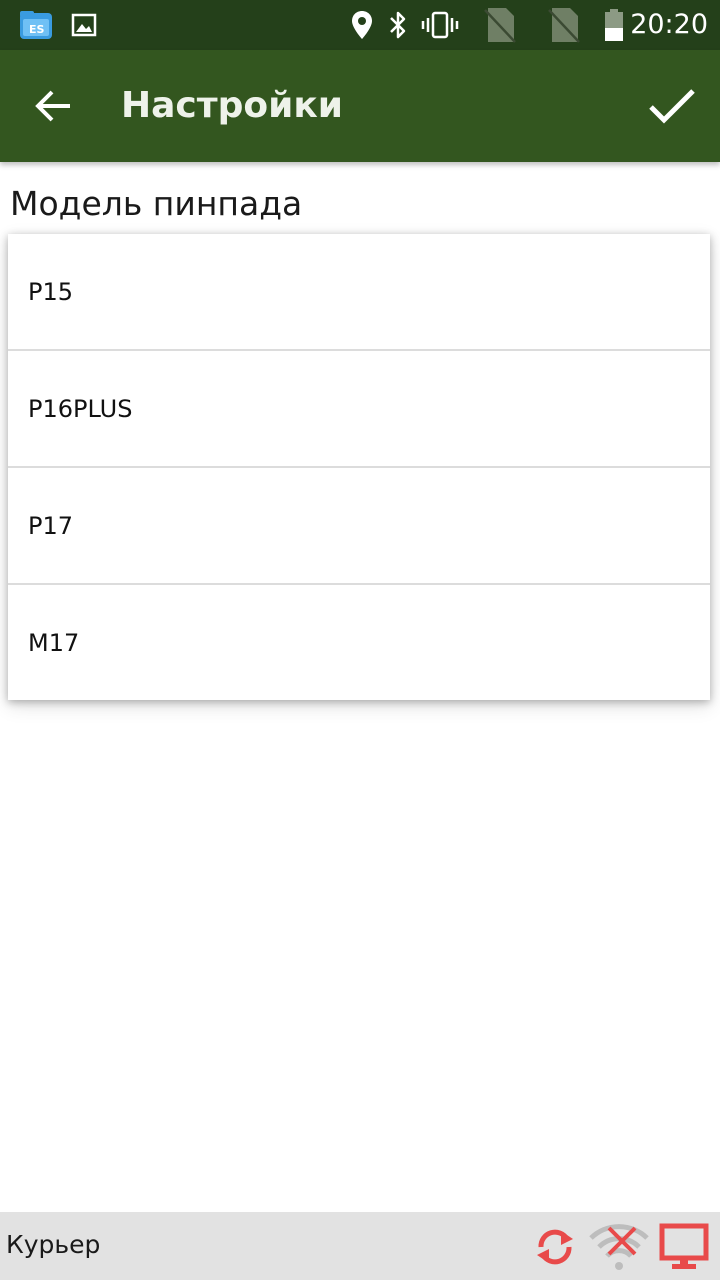 This screenshot has width=720, height=1280. I want to click on wifi-off-icon, so click(619, 1247).